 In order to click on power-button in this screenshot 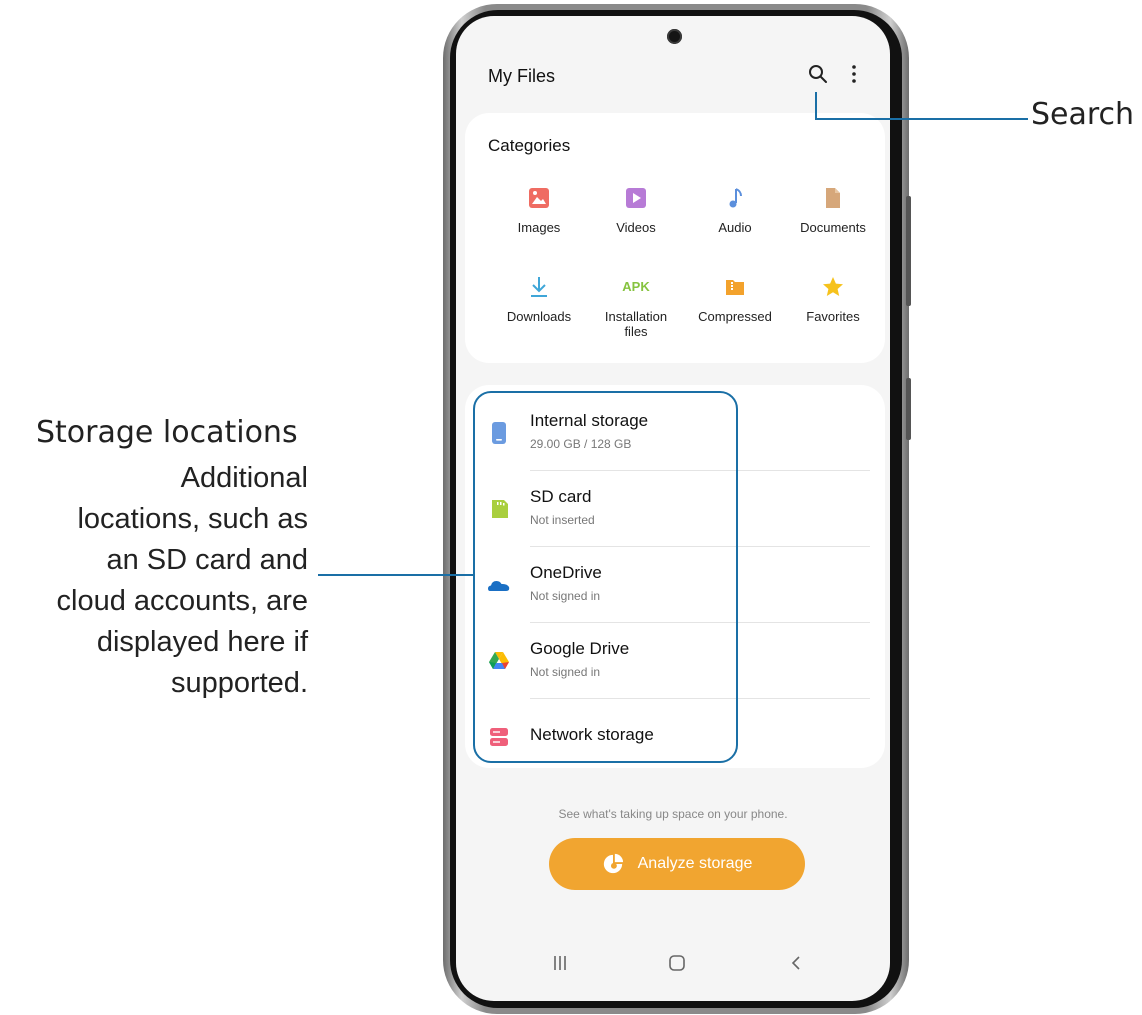, I will do `click(908, 409)`.